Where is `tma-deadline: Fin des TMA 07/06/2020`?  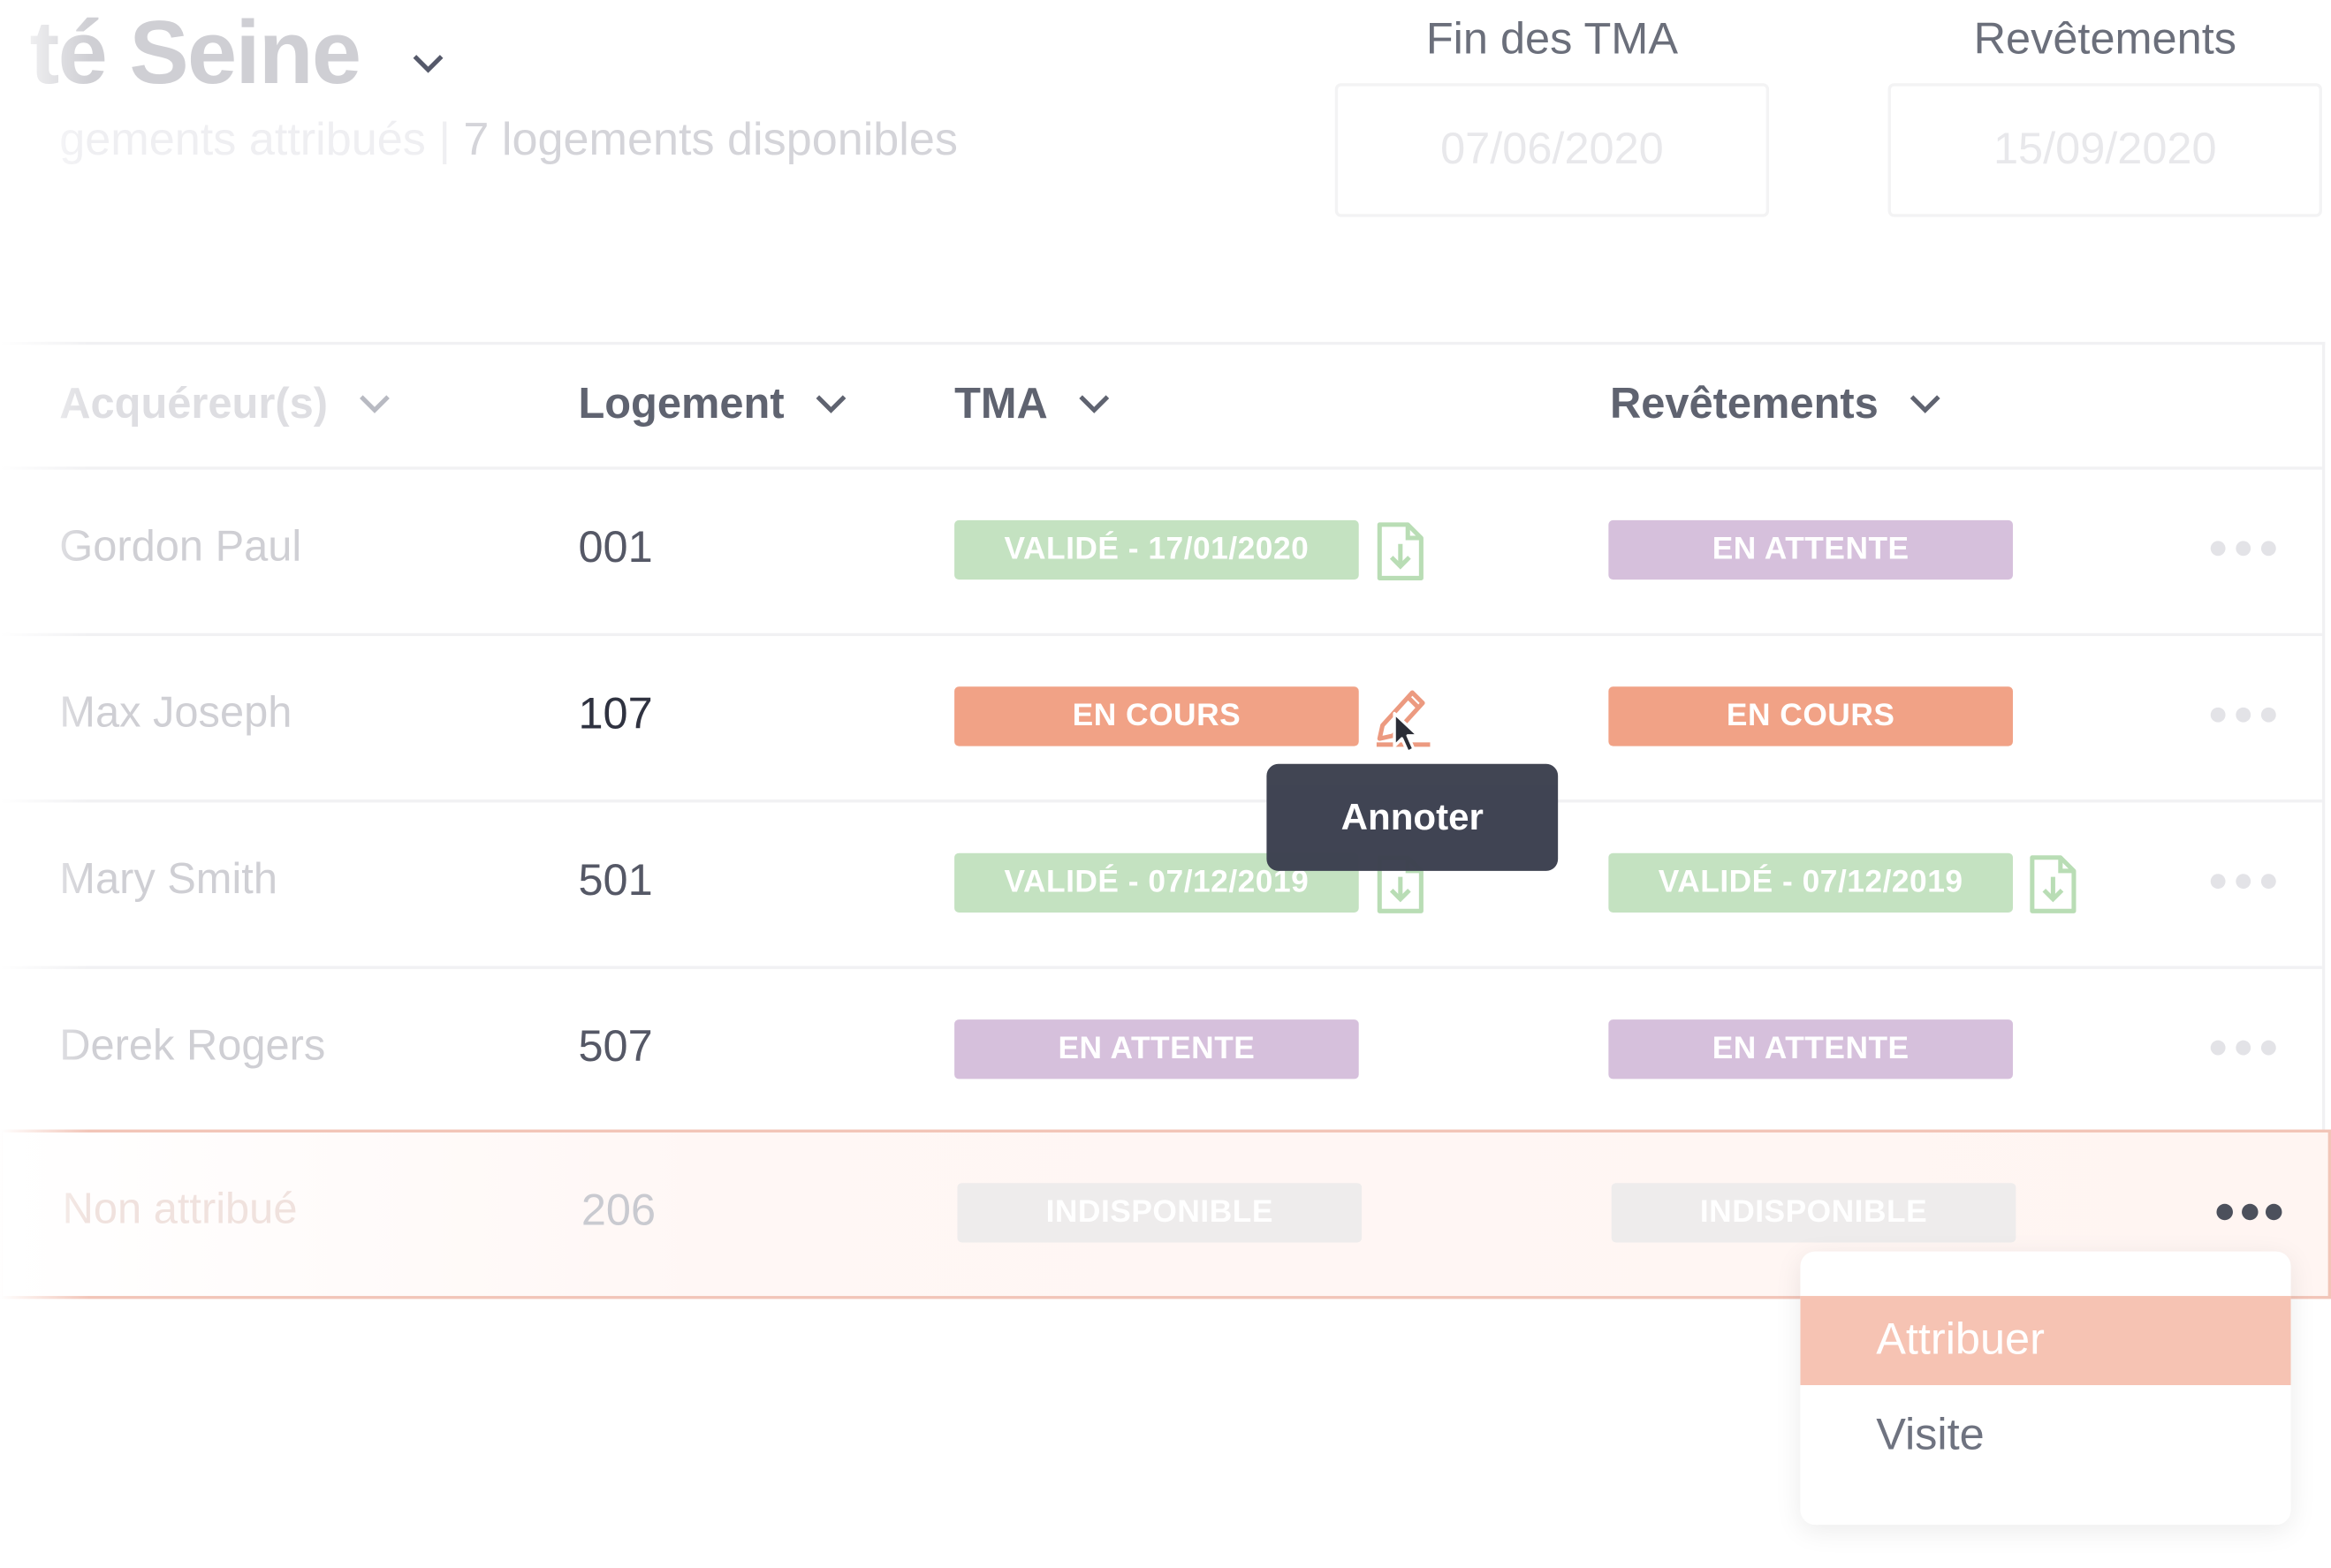 tma-deadline: Fin des TMA 07/06/2020 is located at coordinates (1552, 113).